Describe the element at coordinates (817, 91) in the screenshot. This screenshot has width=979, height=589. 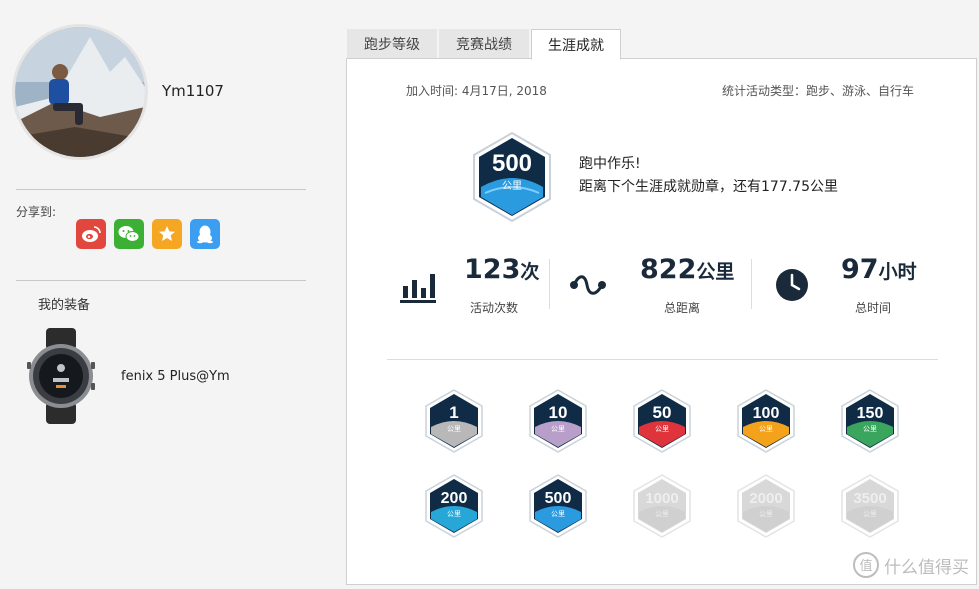
I see `activity-types: 统计活动类型：跑步、游泳、自行车` at that location.